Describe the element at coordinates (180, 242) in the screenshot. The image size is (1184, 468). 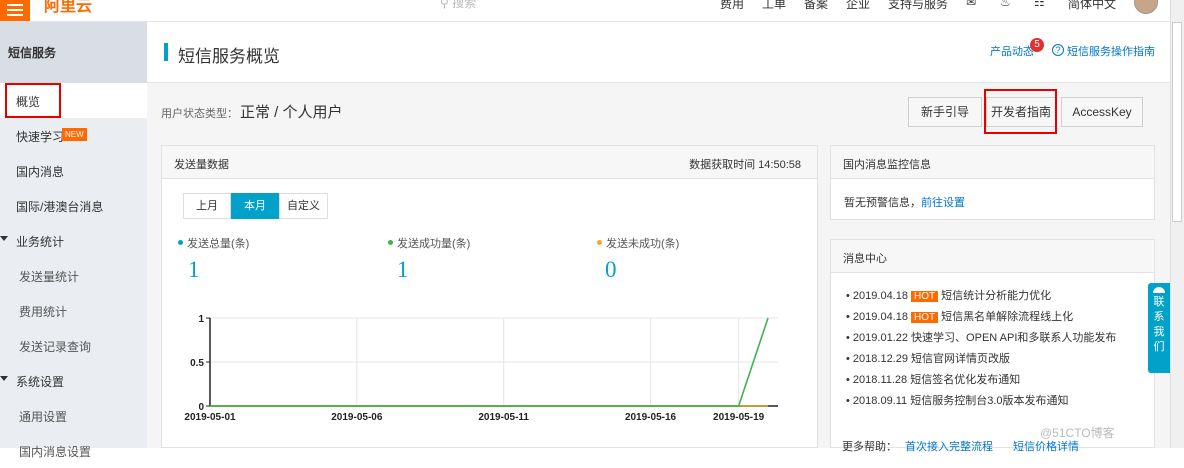
I see `total-dot-icon` at that location.